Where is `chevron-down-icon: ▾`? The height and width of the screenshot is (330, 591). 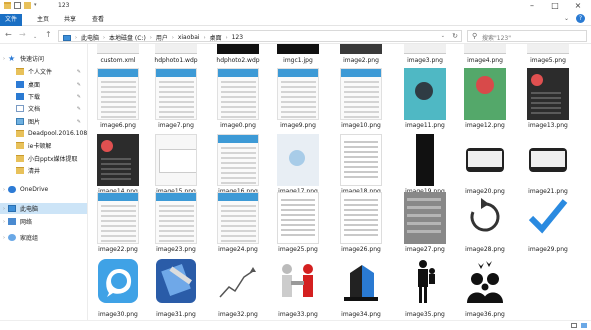
chevron-down-icon: ▾ is located at coordinates (35, 5).